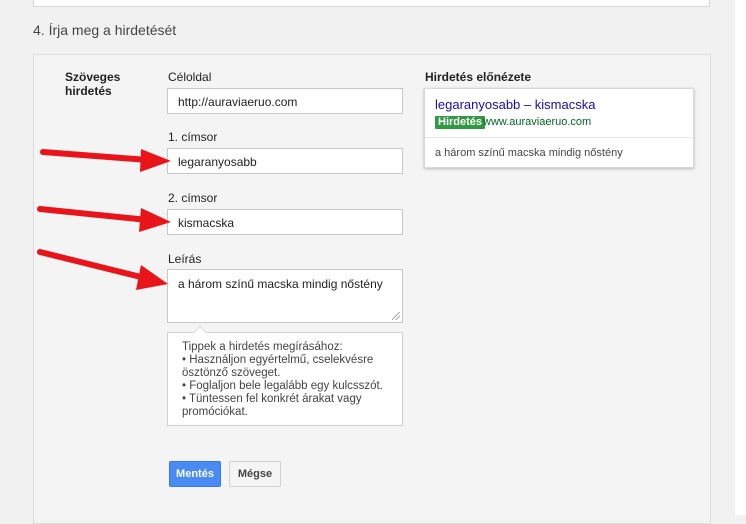  Describe the element at coordinates (193, 137) in the screenshot. I see `headline1-label: 1. címsor` at that location.